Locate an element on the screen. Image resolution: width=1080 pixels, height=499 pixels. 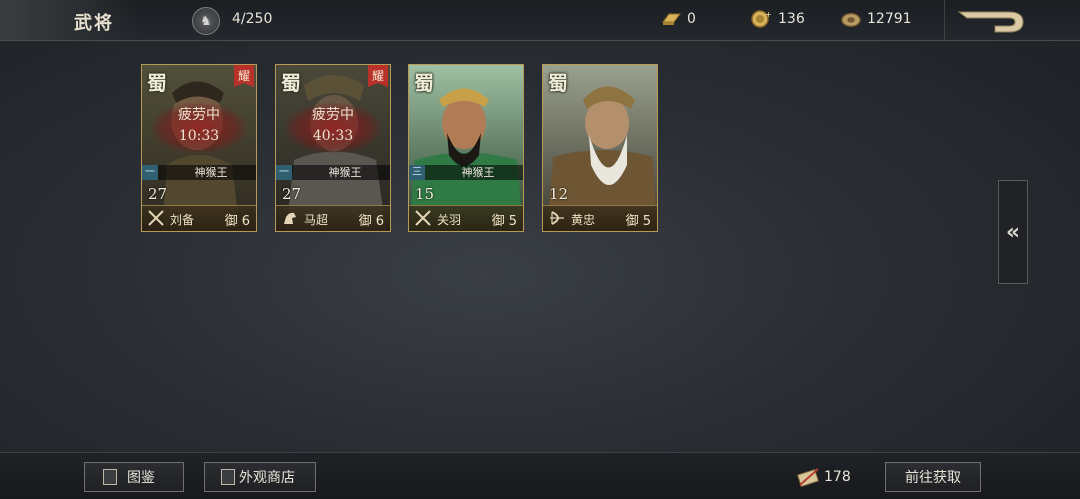
return-button is located at coordinates (1012, 20).